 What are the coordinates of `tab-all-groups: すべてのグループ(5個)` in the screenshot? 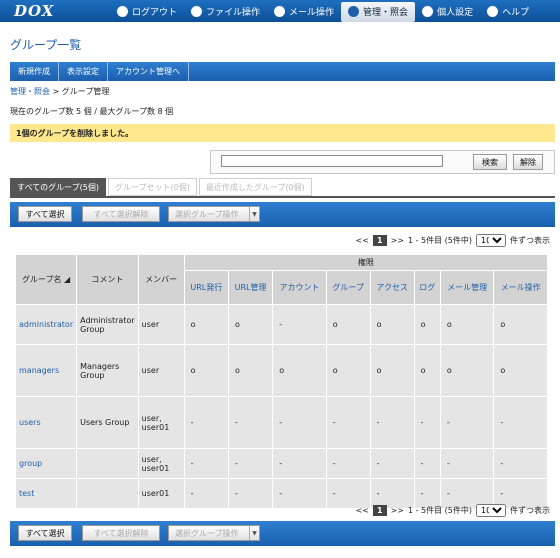 It's located at (58, 187).